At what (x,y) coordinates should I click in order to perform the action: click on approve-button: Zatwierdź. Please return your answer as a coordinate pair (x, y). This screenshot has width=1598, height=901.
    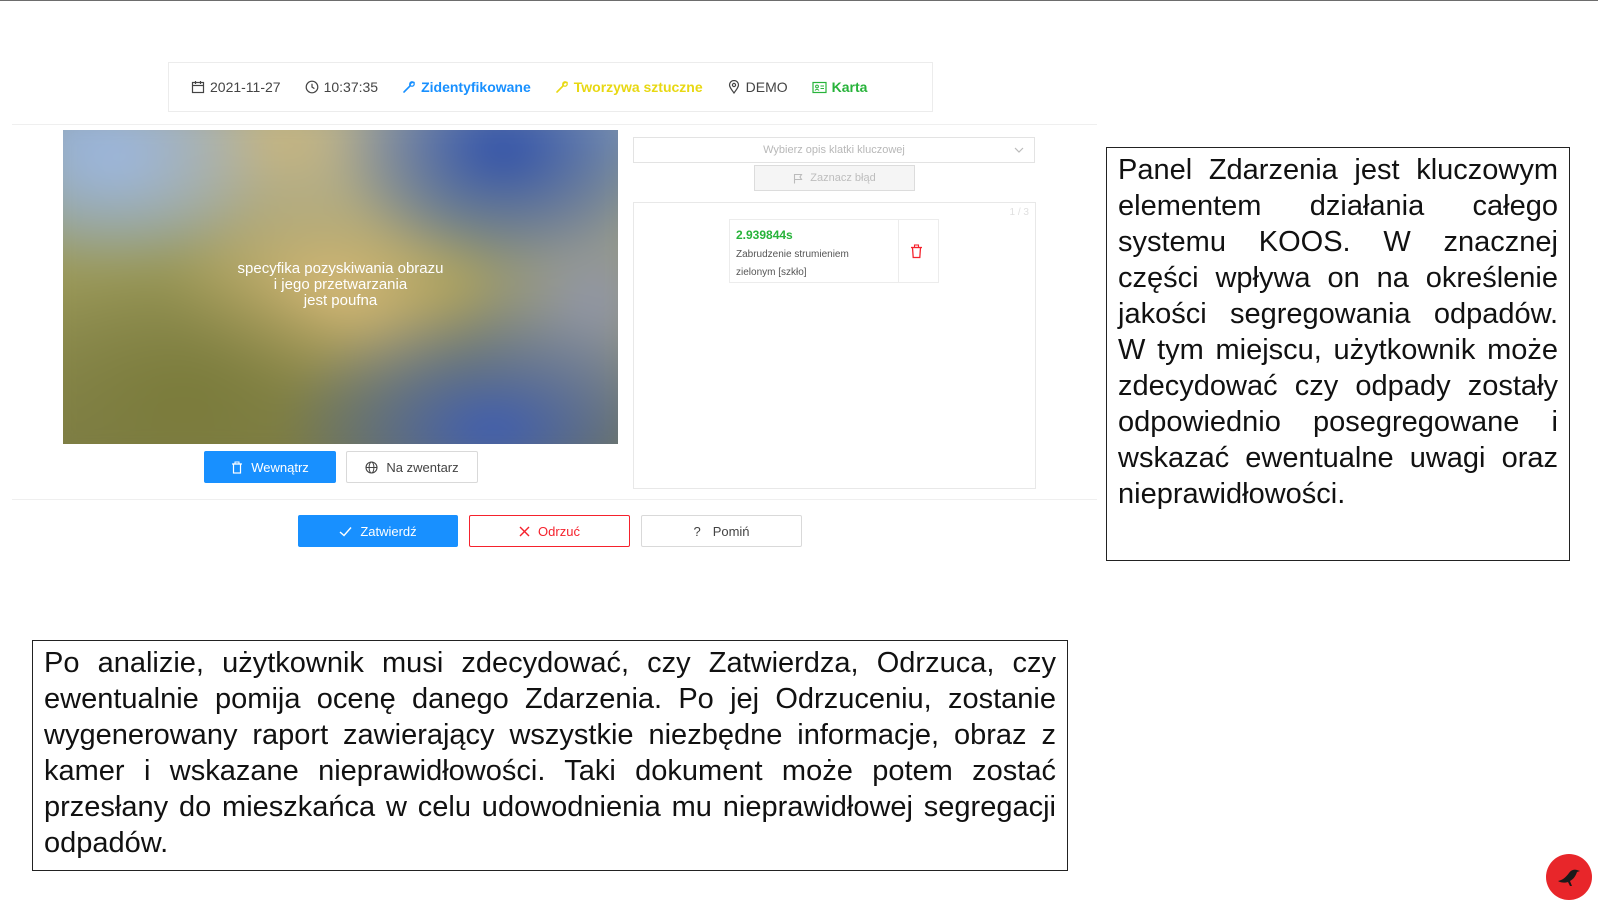
    Looking at the image, I should click on (378, 531).